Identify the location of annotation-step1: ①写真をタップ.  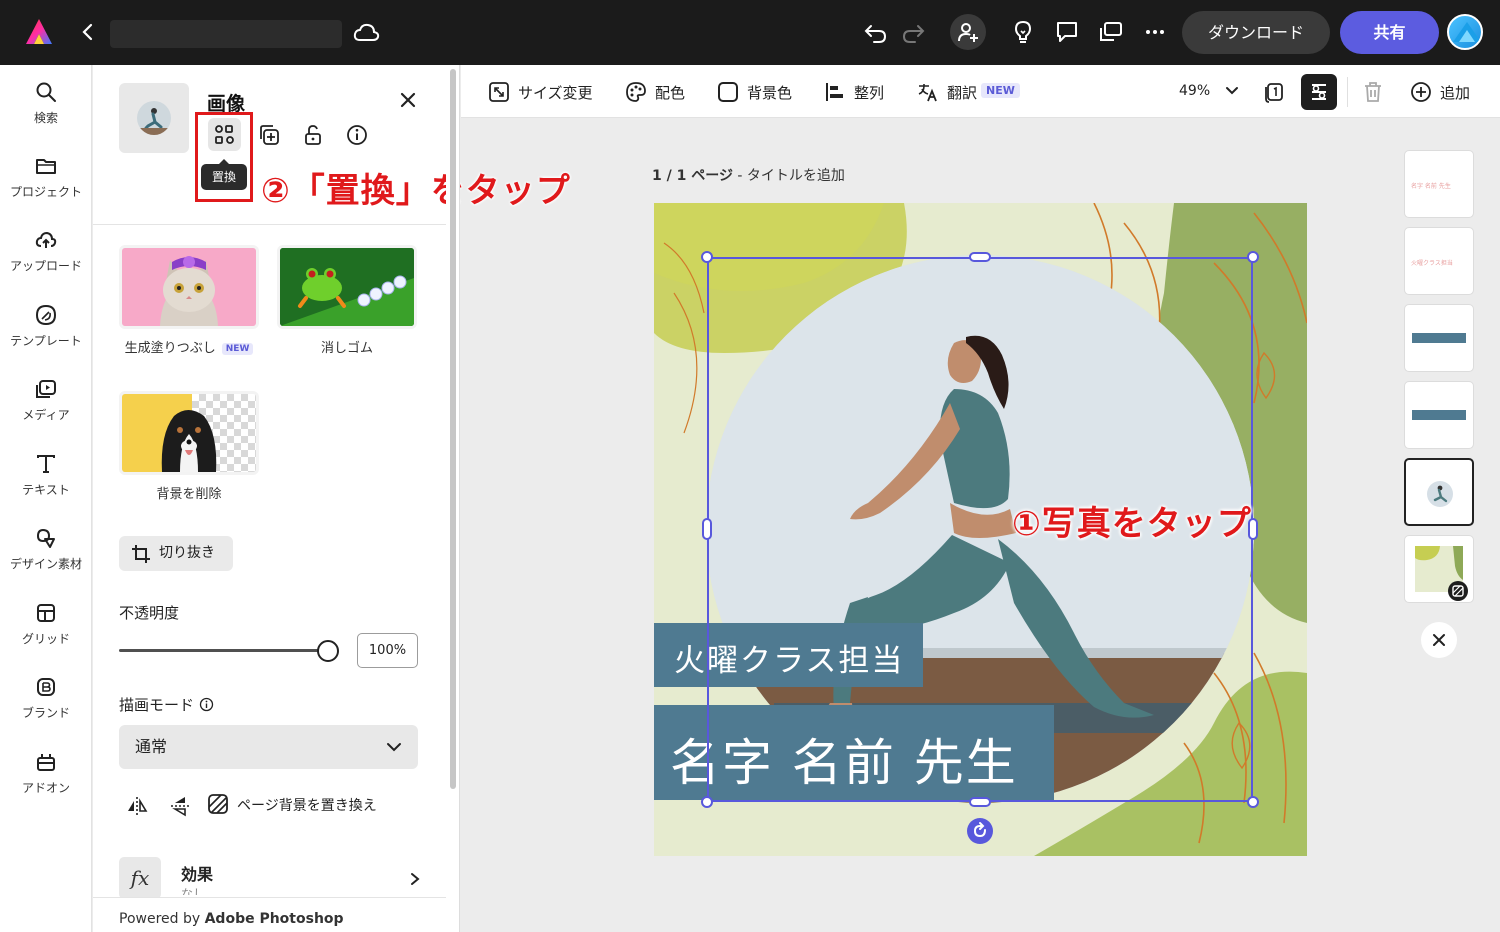
(1132, 524).